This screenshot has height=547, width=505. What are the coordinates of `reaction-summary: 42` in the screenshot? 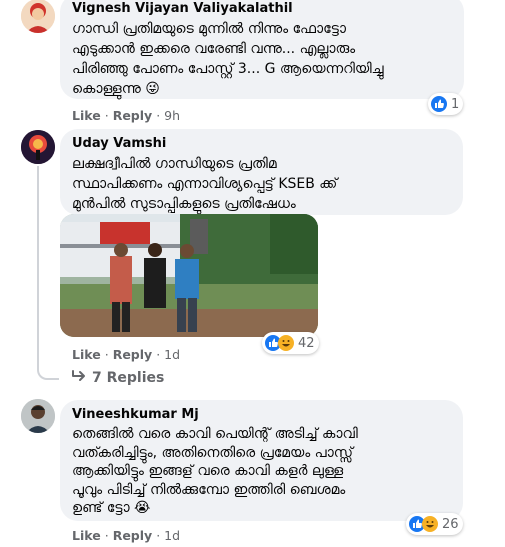 It's located at (290, 343).